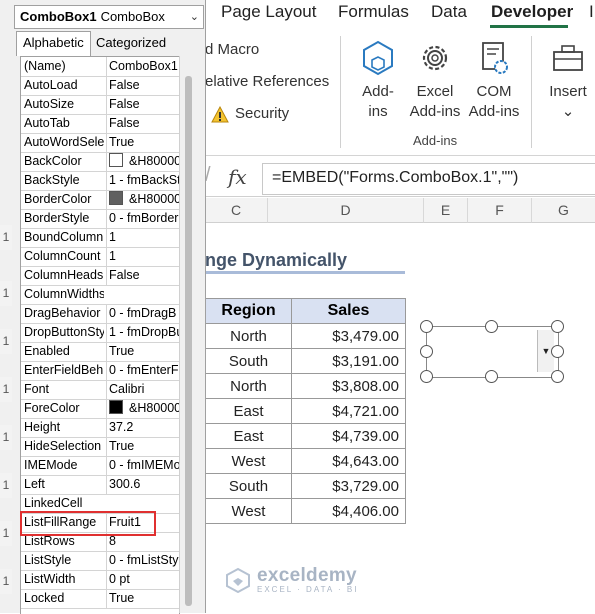 This screenshot has height=614, width=595. Describe the element at coordinates (262, 113) in the screenshot. I see `macro-security-button: Security` at that location.